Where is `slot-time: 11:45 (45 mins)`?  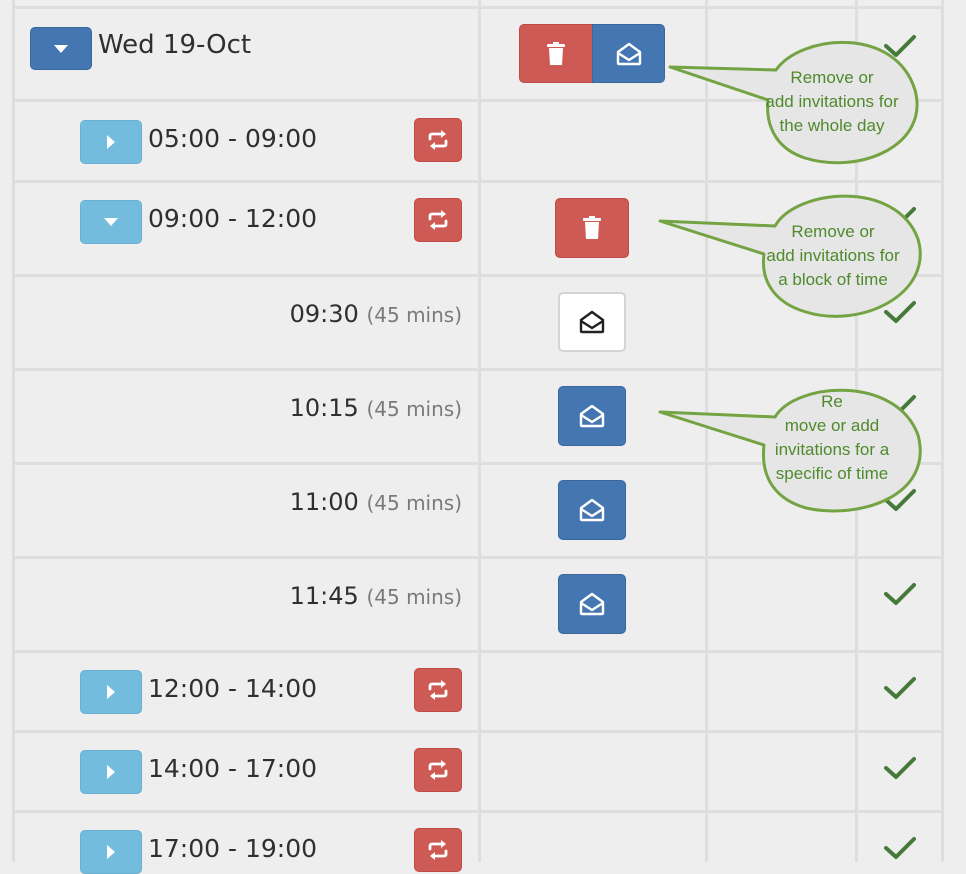 slot-time: 11:45 (45 mins) is located at coordinates (362, 596).